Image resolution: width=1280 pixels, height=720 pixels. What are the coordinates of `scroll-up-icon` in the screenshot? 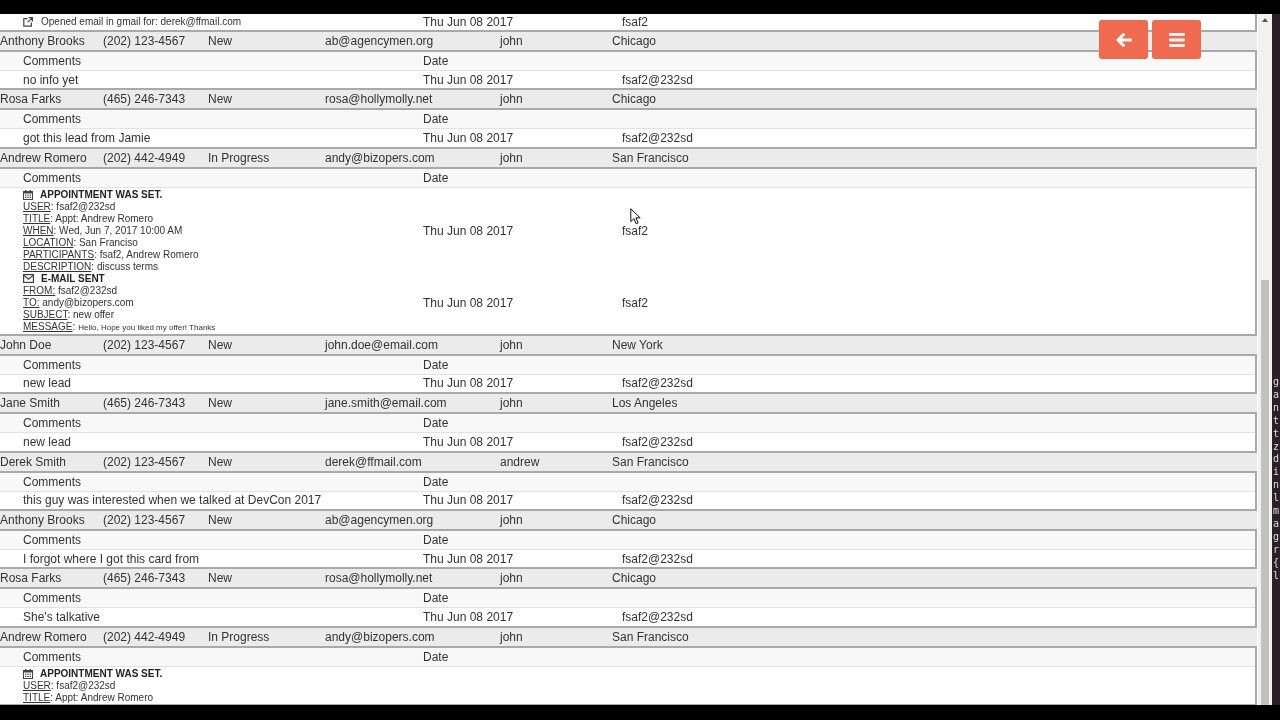 It's located at (1265, 20).